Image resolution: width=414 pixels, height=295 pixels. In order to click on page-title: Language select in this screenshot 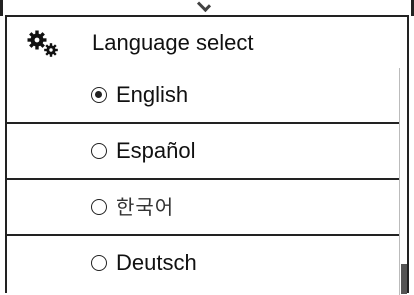, I will do `click(173, 42)`.